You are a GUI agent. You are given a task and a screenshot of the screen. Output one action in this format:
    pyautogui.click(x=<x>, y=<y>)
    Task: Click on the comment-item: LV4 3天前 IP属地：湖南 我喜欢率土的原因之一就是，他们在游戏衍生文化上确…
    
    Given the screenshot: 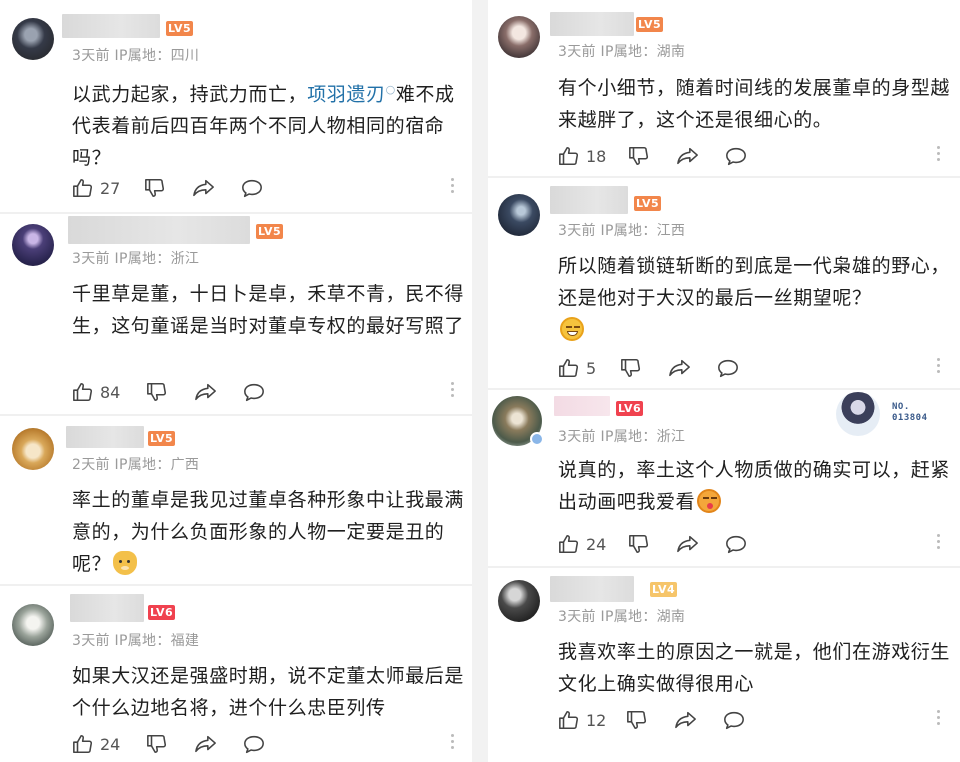 What is the action you would take?
    pyautogui.click(x=724, y=665)
    